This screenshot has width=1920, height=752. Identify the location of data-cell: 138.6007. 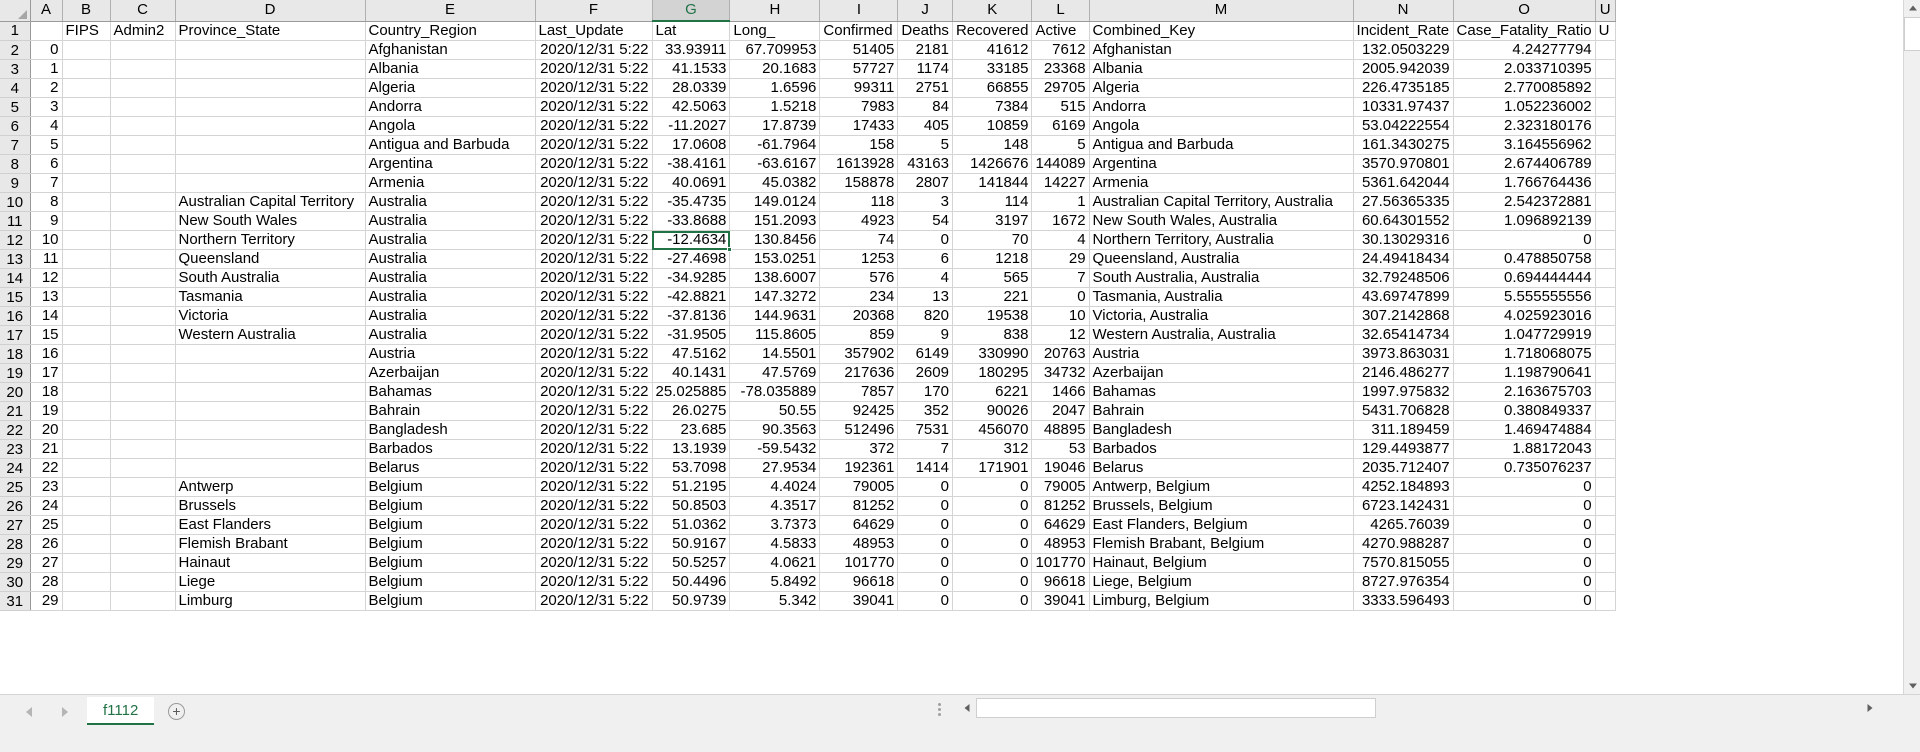
(775, 278).